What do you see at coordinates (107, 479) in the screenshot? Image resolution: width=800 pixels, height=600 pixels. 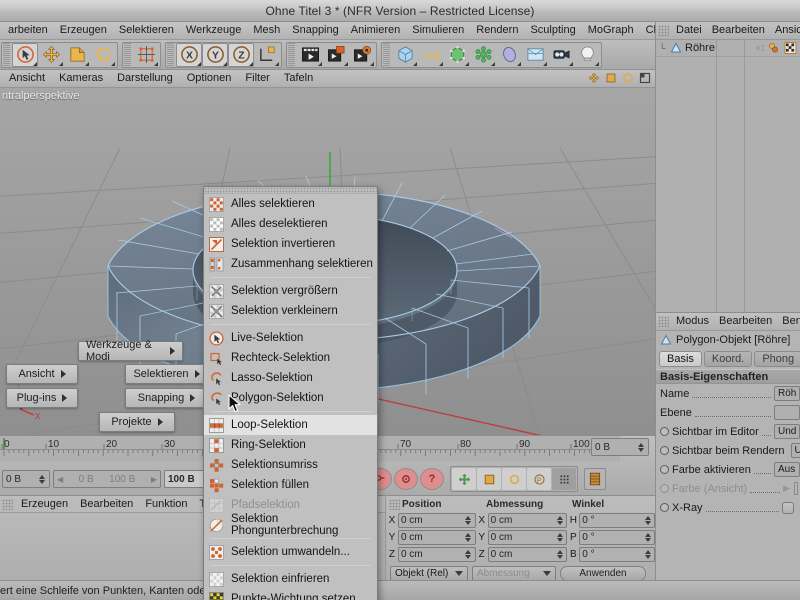 I see `frame-range-field: ◀ 0 B 100 B ▶` at bounding box center [107, 479].